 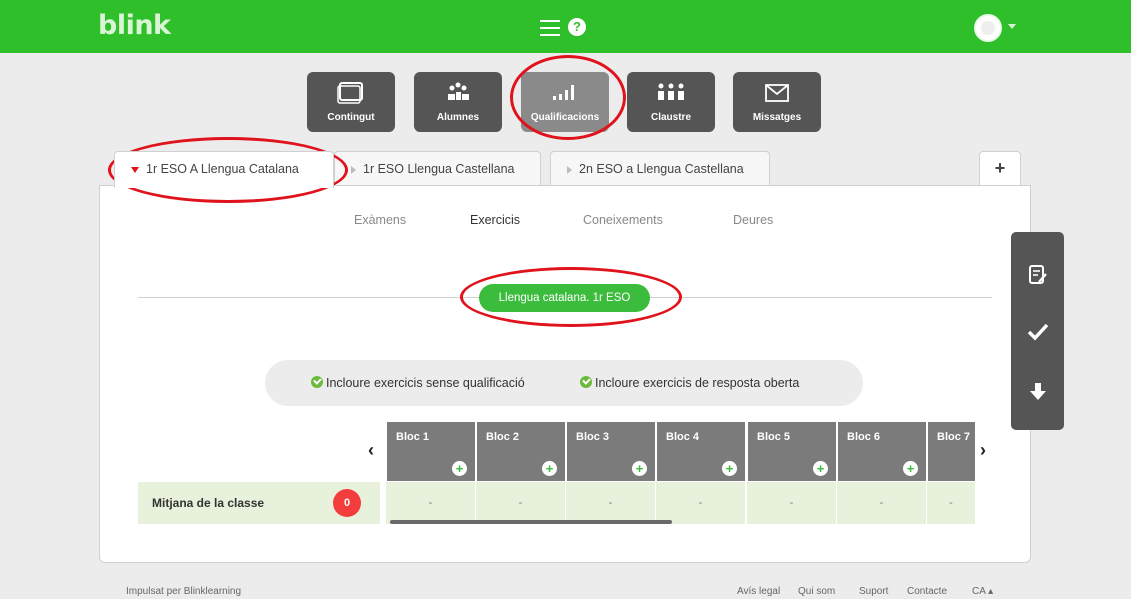 I want to click on top-bar: blink ?, so click(x=565, y=26).